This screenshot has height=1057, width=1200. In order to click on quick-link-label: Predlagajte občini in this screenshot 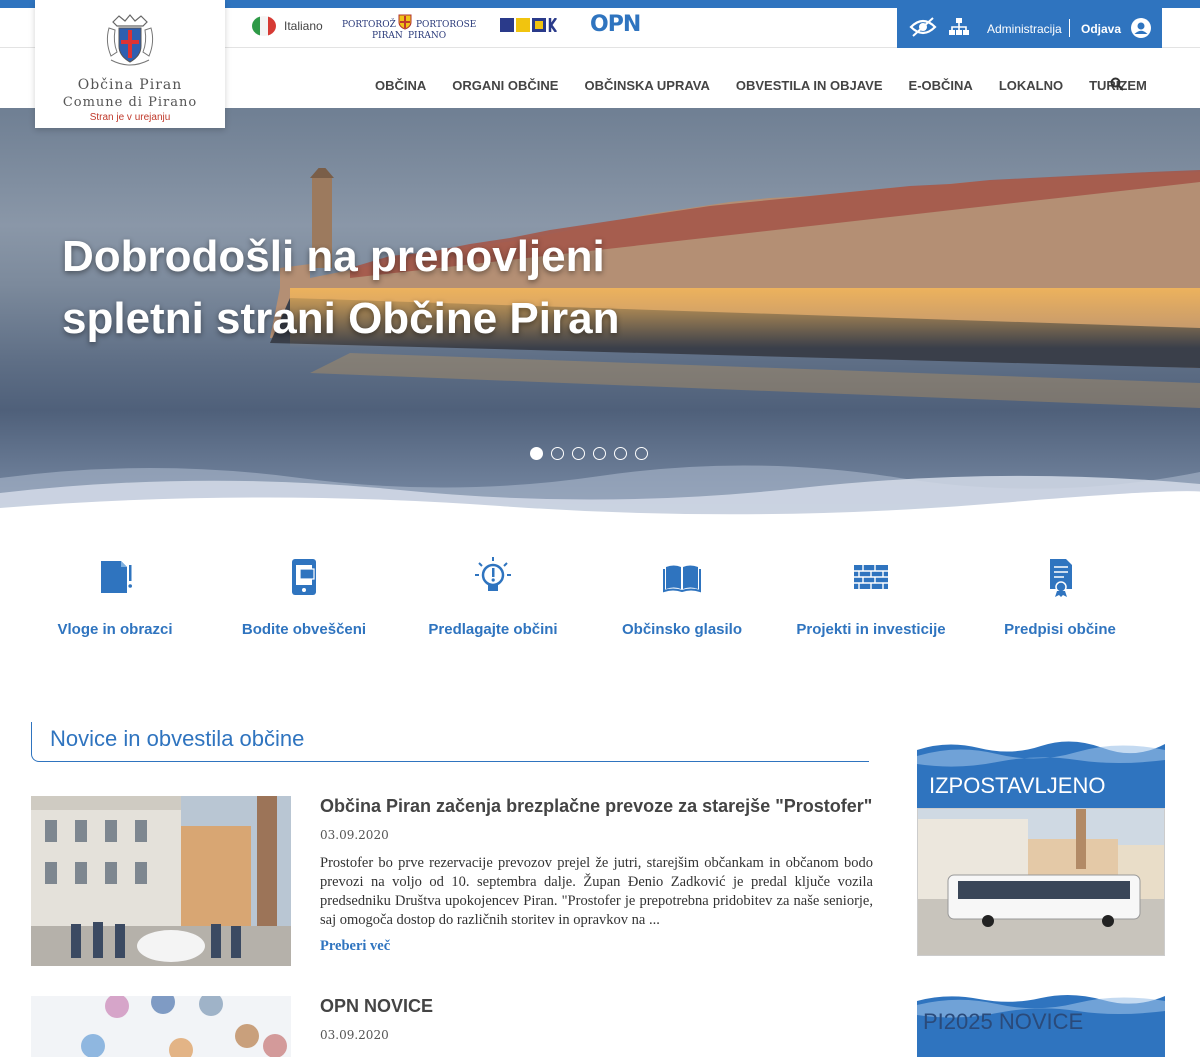, I will do `click(493, 629)`.